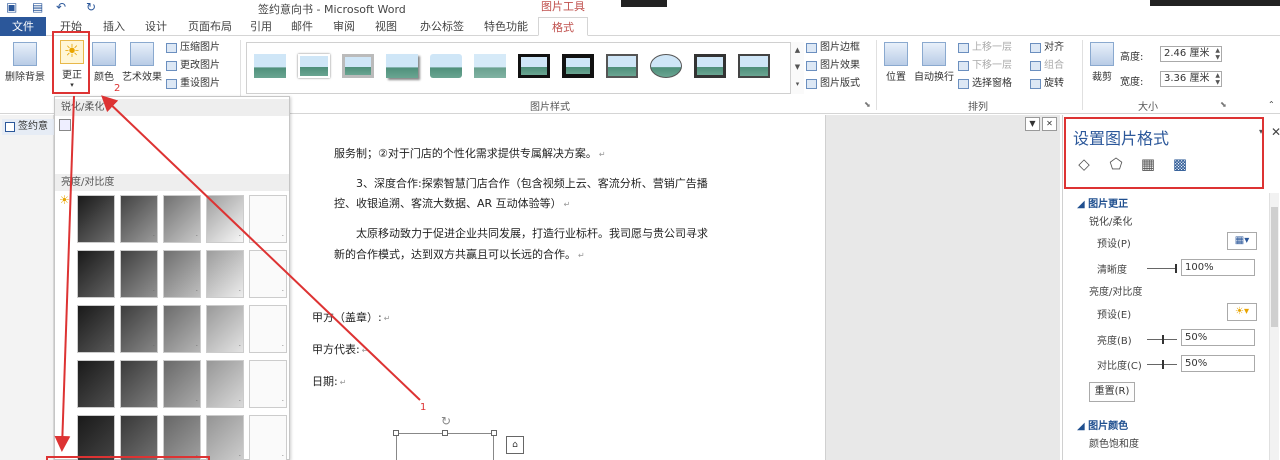  What do you see at coordinates (104, 62) in the screenshot?
I see `color-button: 颜色` at bounding box center [104, 62].